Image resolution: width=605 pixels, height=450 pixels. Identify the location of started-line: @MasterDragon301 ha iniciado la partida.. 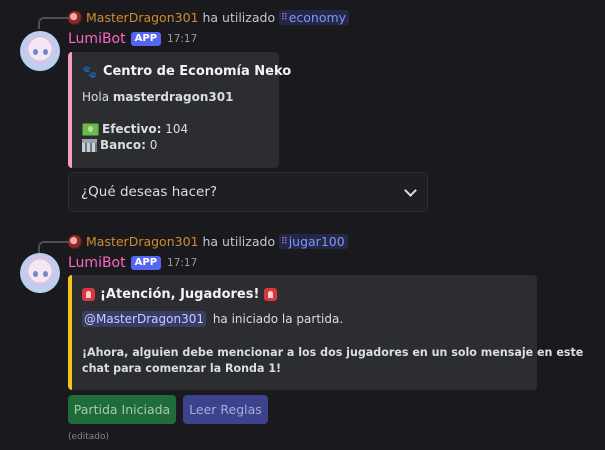
(213, 319).